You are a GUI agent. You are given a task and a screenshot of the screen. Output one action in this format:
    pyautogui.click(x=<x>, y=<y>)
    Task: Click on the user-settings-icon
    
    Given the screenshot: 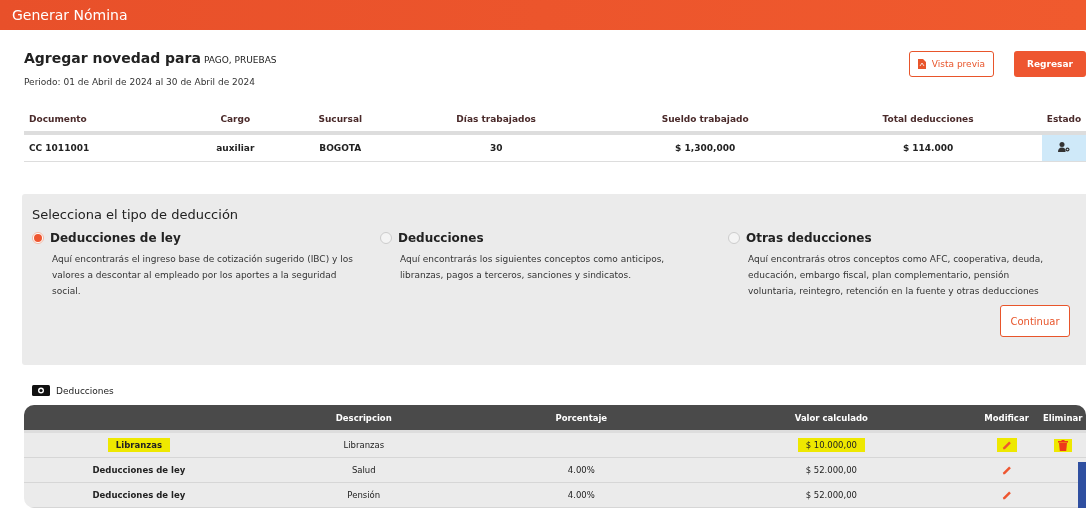 What is the action you would take?
    pyautogui.click(x=1064, y=147)
    